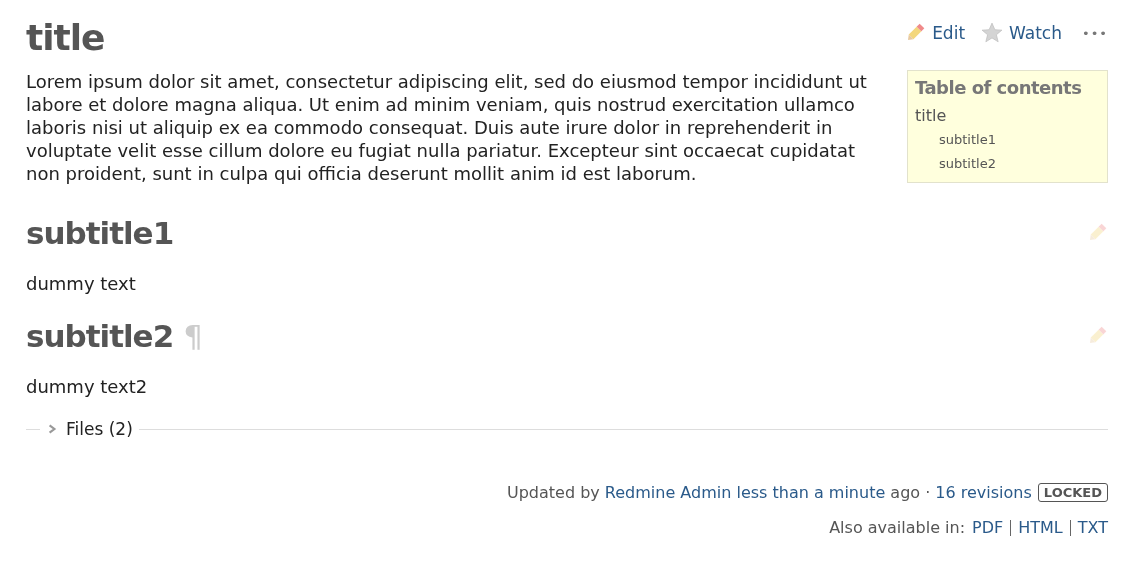  Describe the element at coordinates (87, 386) in the screenshot. I see `paragraph: dummy text2` at that location.